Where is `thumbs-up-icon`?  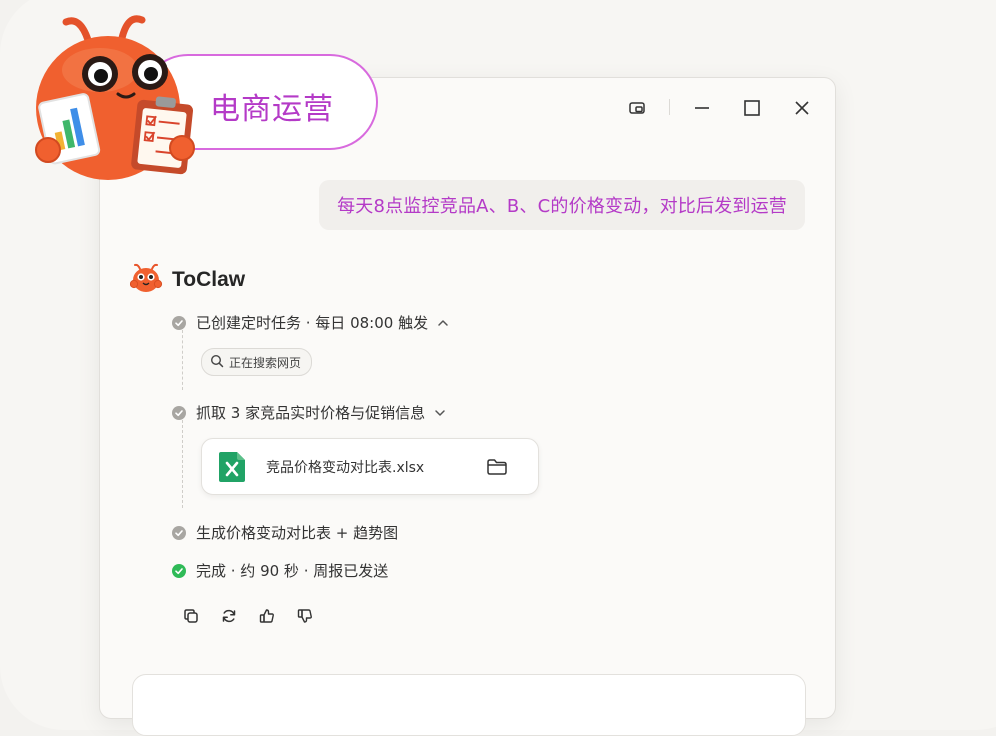
thumbs-up-icon is located at coordinates (267, 616).